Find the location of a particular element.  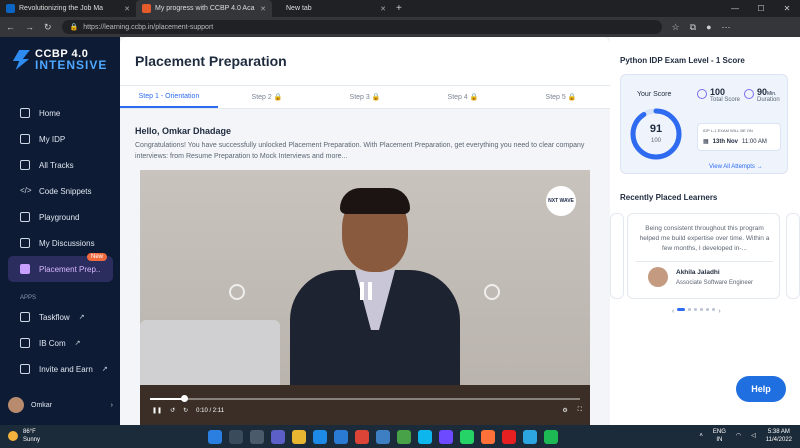

tab-progress: My progress with CCBP 4.0 Aca ✕ is located at coordinates (204, 8).